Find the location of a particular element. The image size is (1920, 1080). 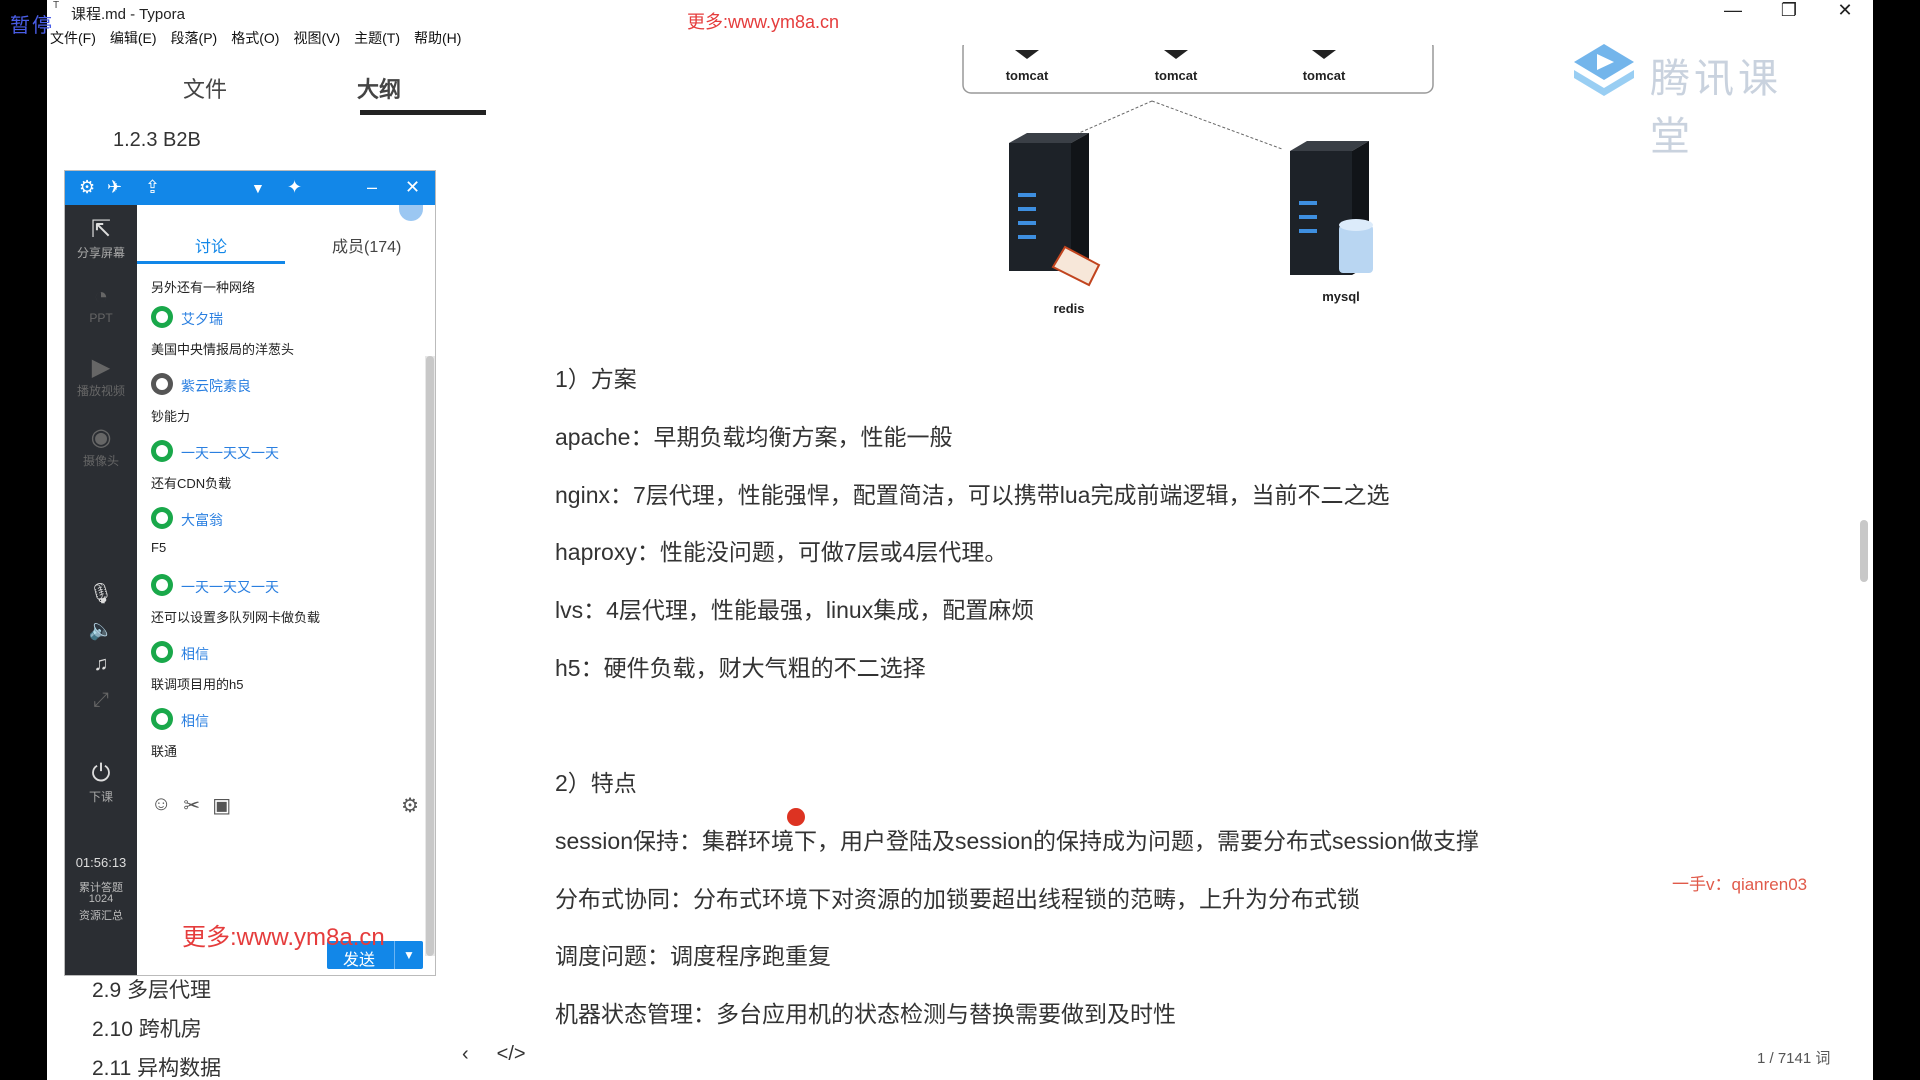

camera-button: ◉ 摄像头 is located at coordinates (101, 446).